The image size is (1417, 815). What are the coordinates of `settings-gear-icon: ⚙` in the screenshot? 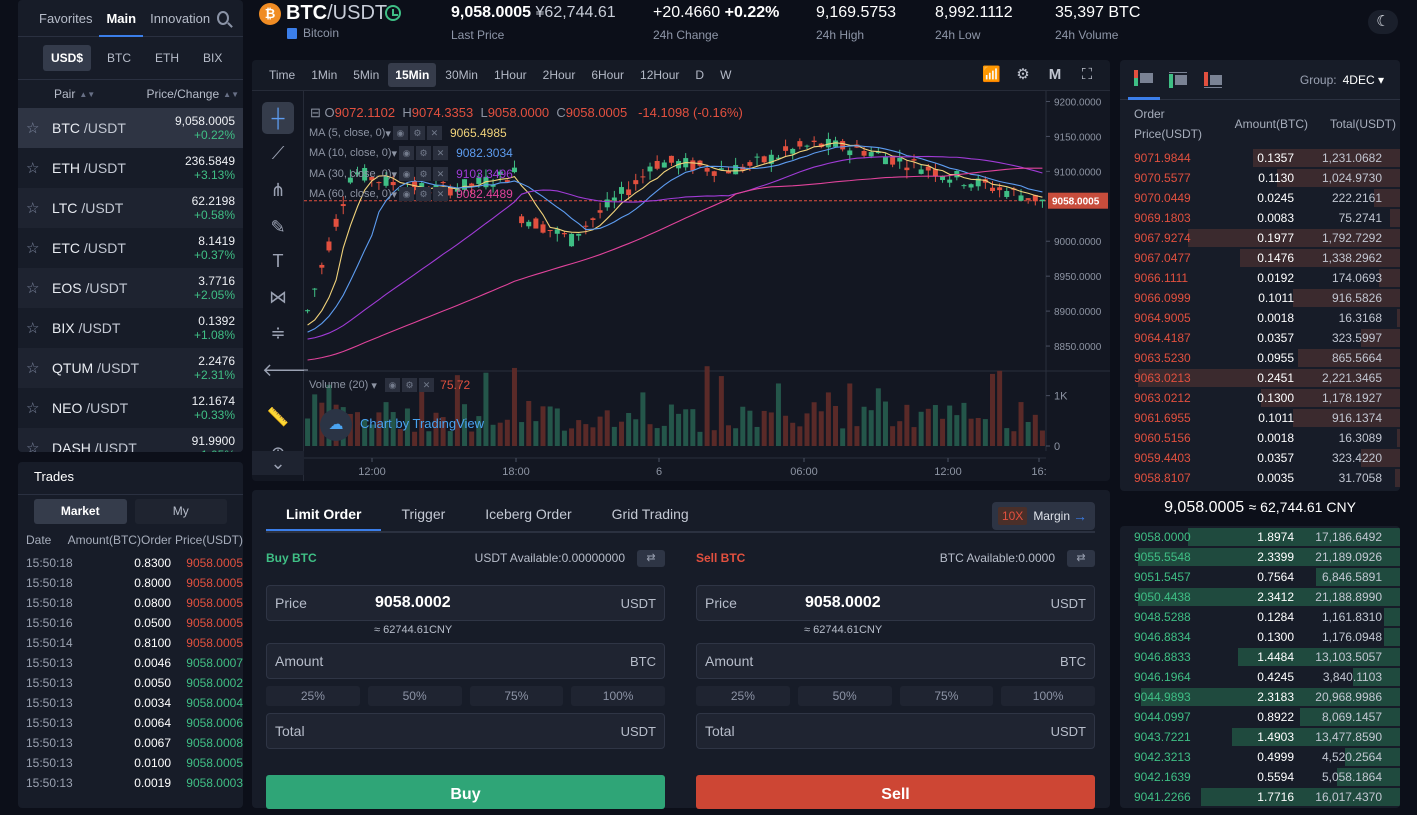 It's located at (1023, 75).